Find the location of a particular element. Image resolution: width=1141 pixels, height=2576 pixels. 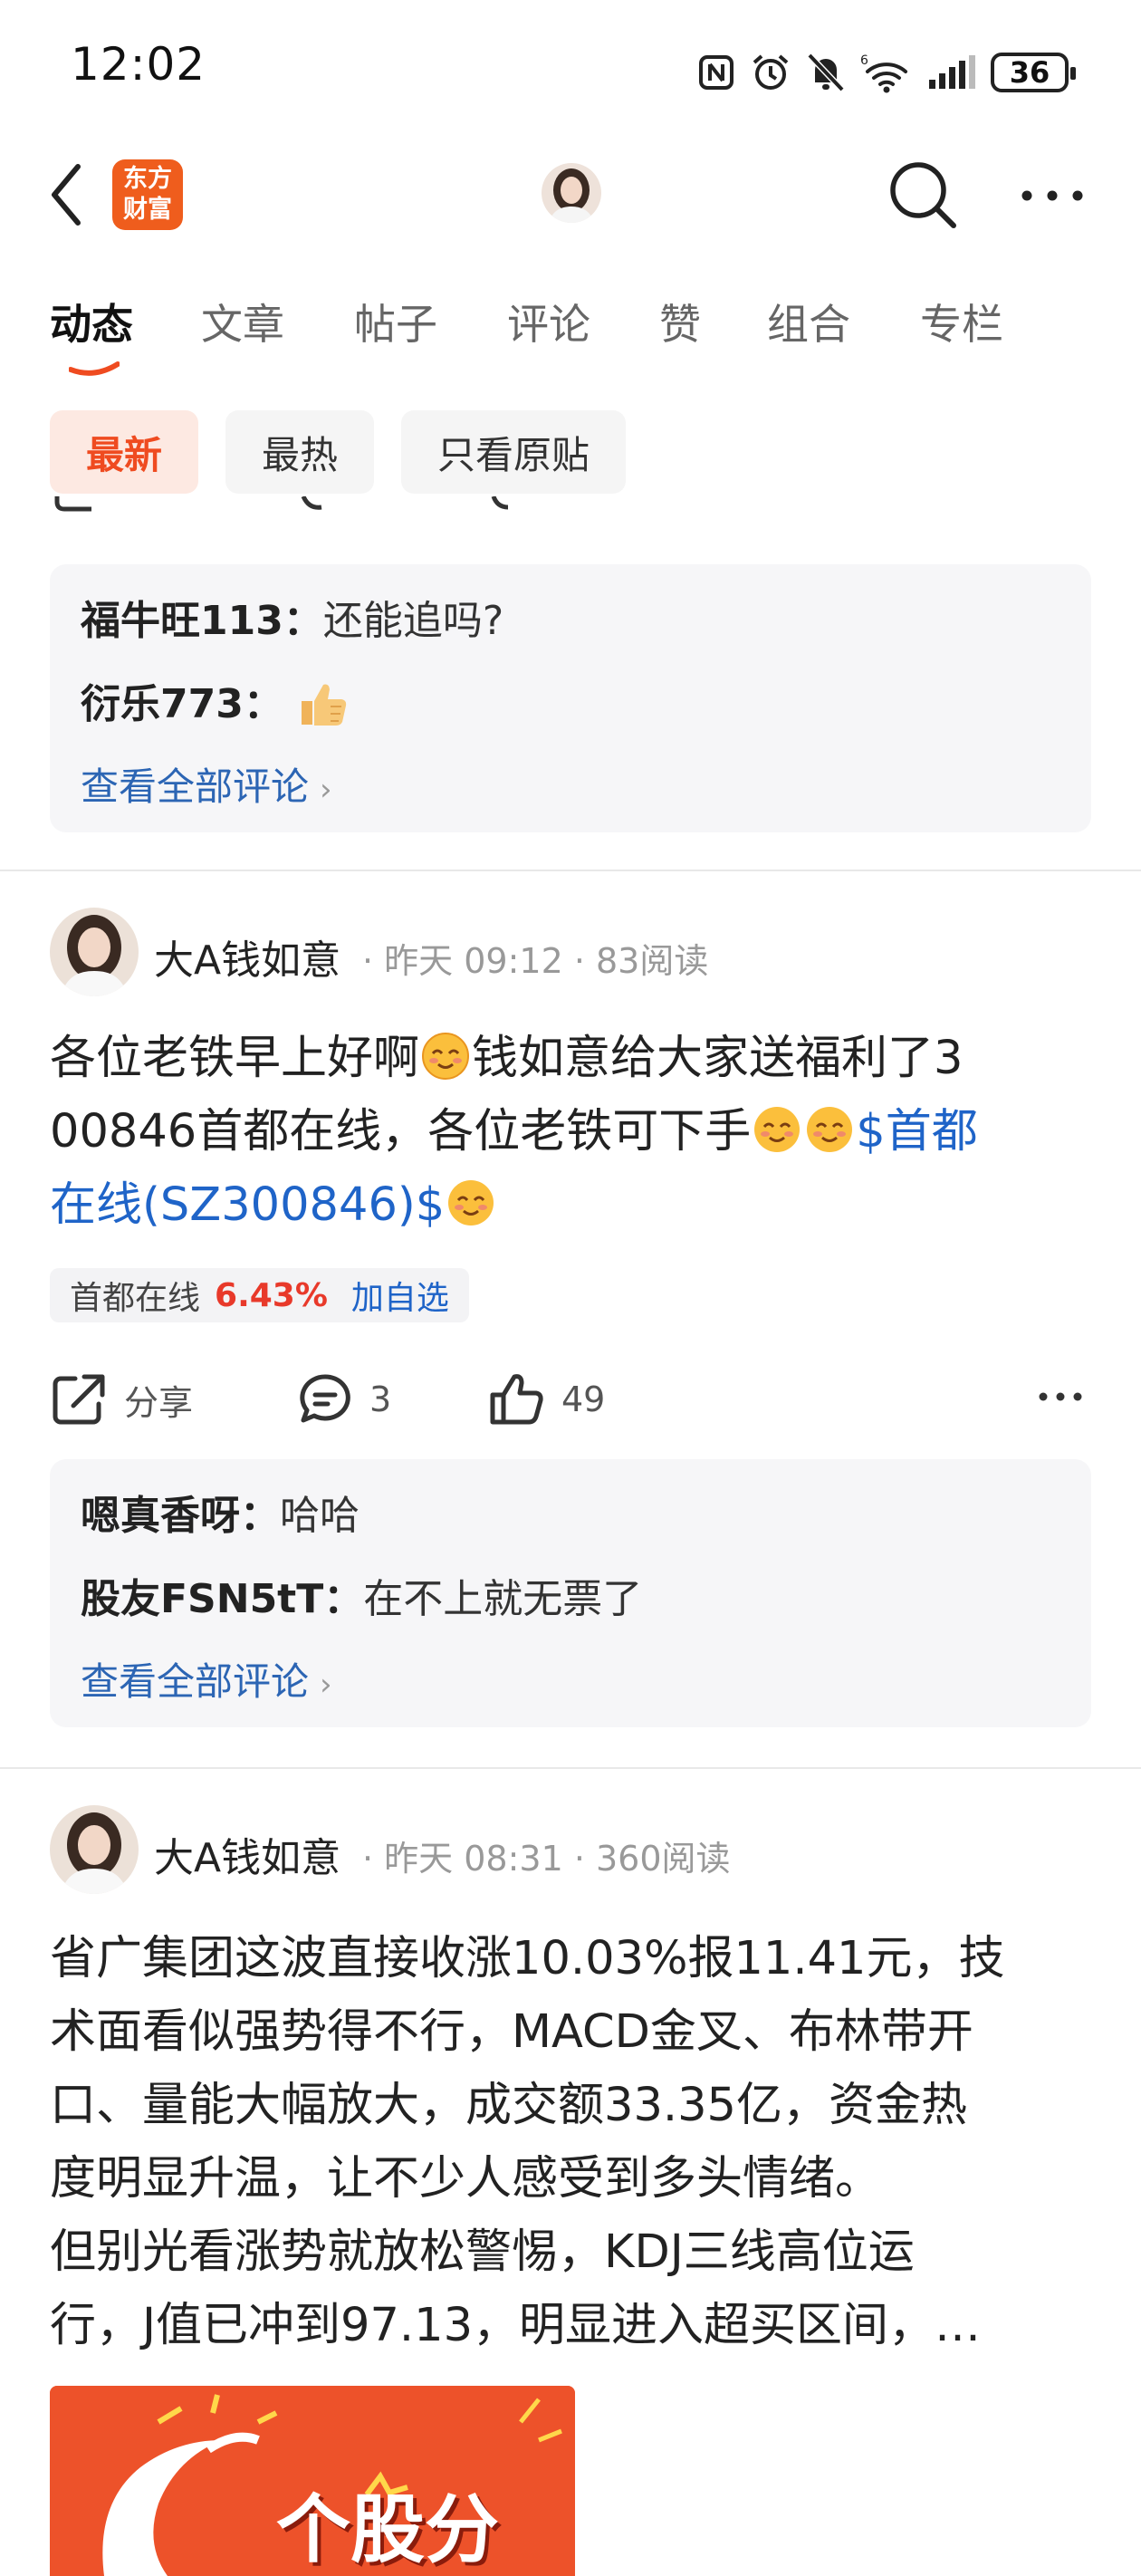

post-more-icon is located at coordinates (1060, 1397).